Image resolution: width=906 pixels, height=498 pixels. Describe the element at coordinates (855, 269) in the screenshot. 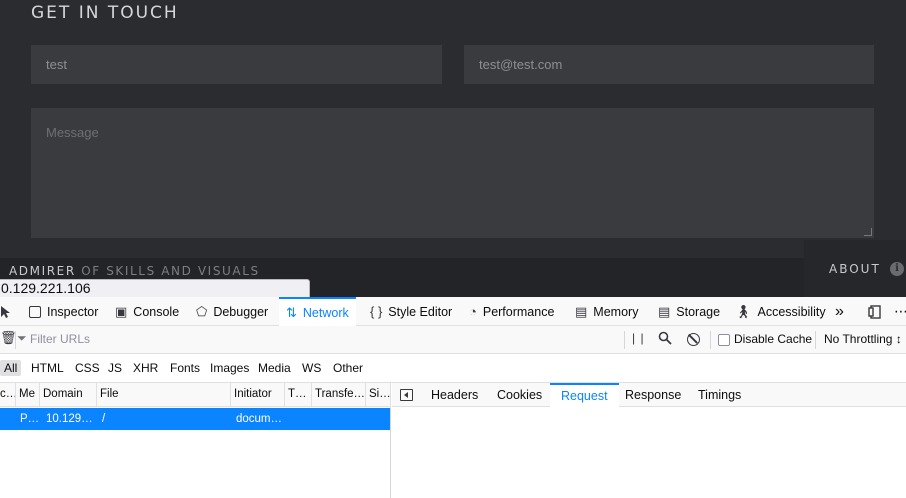

I see `footer-about-link: ABOUT` at that location.